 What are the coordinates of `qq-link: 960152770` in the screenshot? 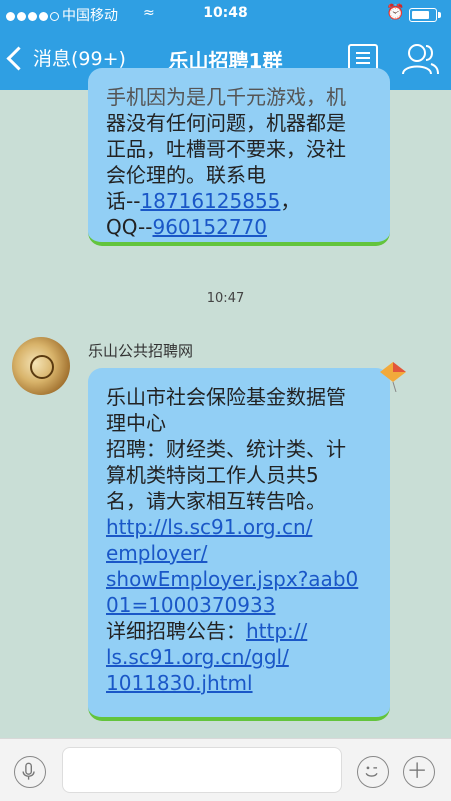 It's located at (209, 227).